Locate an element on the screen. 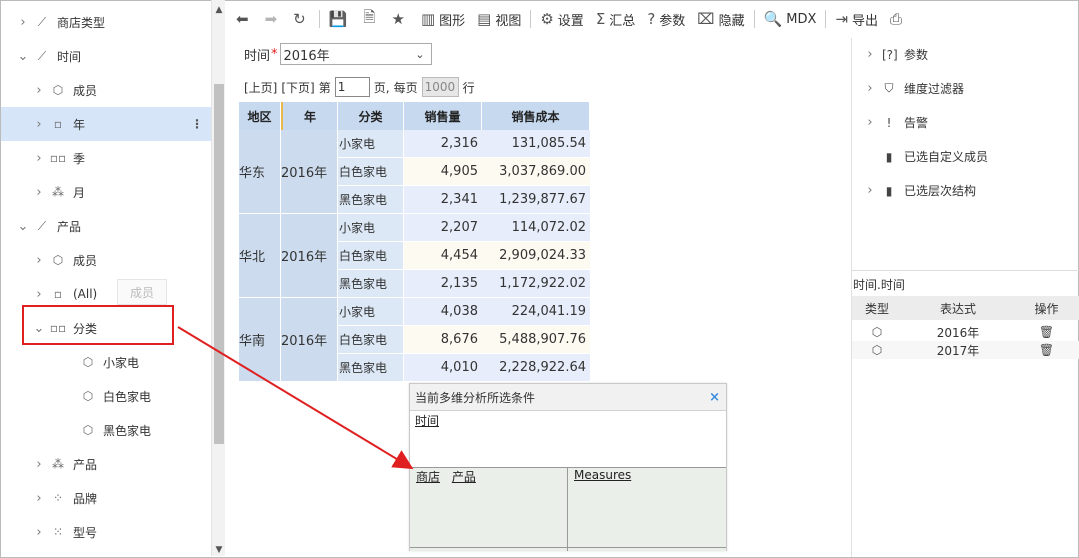  param-button: ? 参数 is located at coordinates (666, 19).